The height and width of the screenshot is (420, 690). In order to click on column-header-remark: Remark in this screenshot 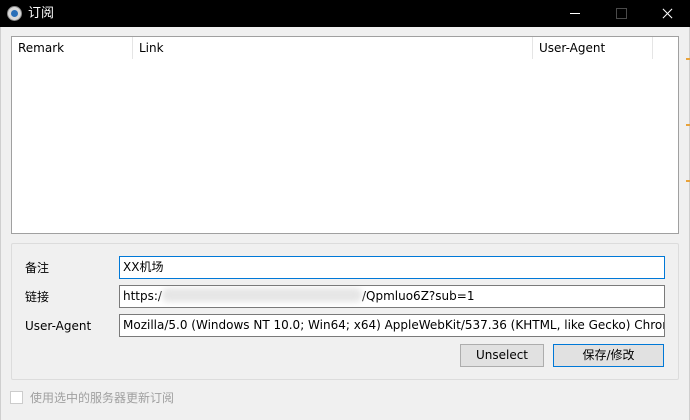, I will do `click(72, 48)`.